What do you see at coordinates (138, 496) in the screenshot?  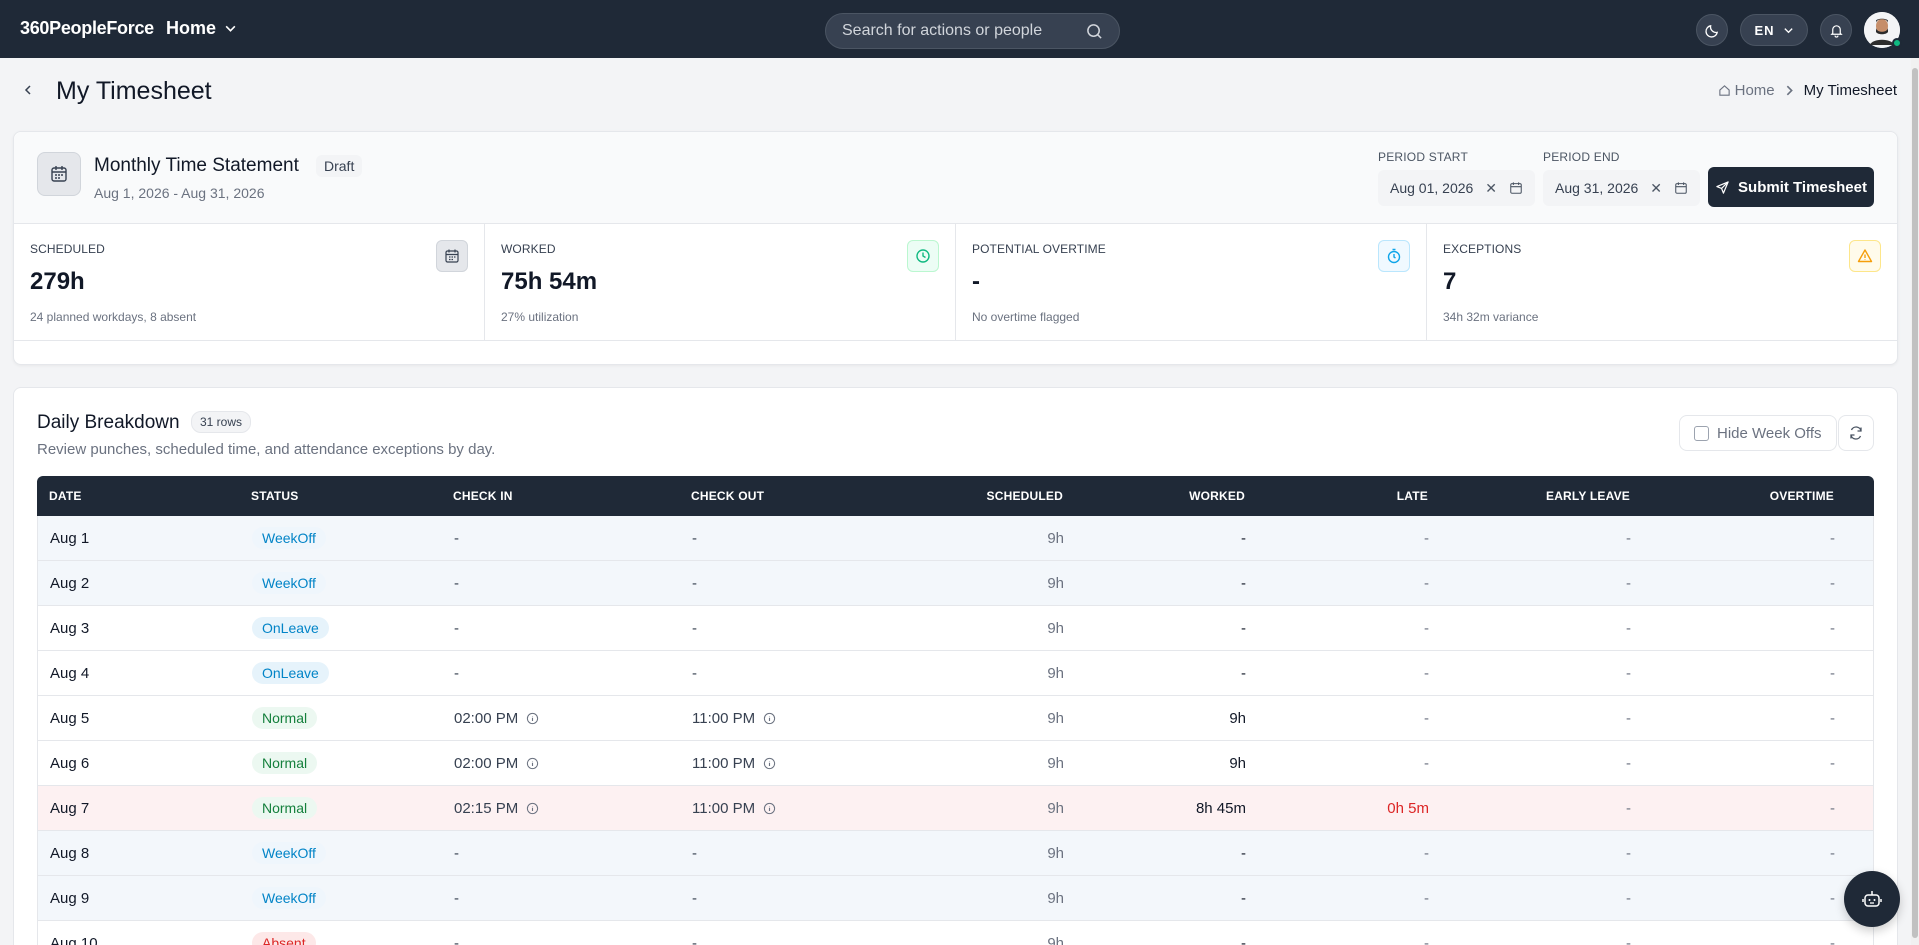 I see `col-date: DATE` at bounding box center [138, 496].